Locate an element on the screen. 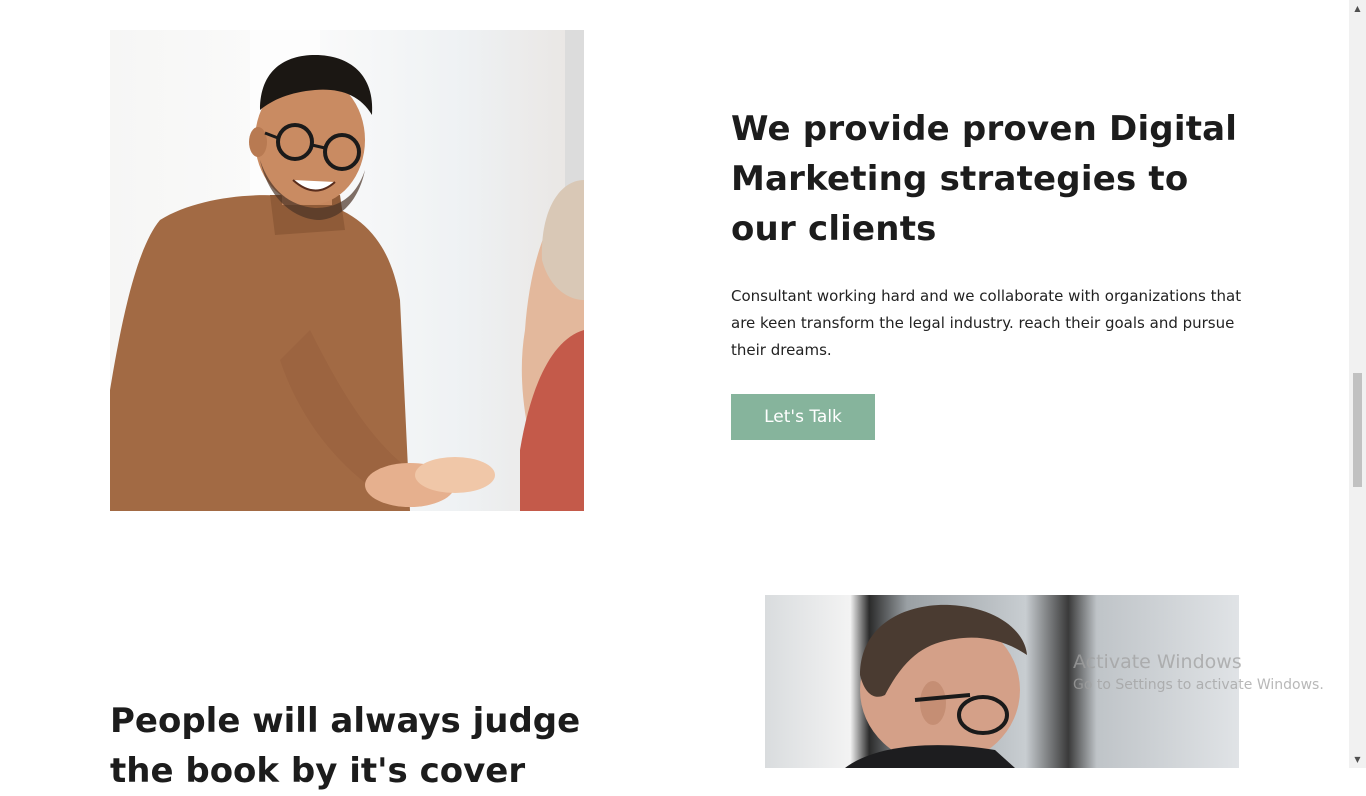 The width and height of the screenshot is (1366, 796). watermark-subtitle: Go to Settings to activate Windows. is located at coordinates (1198, 685).